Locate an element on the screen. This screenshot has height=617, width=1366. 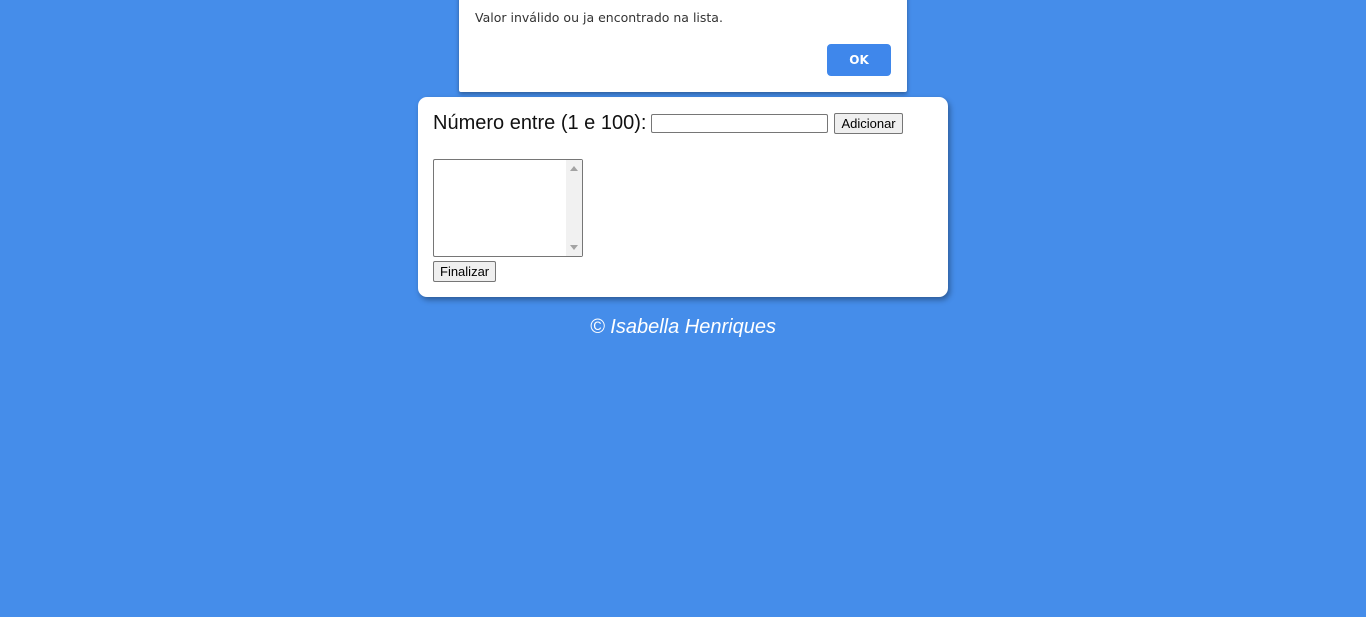
scroll-up-arrow-icon is located at coordinates (574, 168).